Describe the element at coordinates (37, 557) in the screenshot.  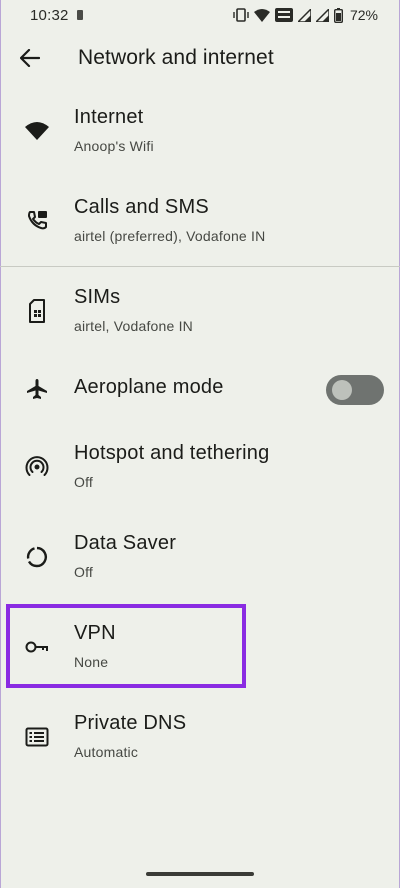
I see `data-saver-icon` at that location.